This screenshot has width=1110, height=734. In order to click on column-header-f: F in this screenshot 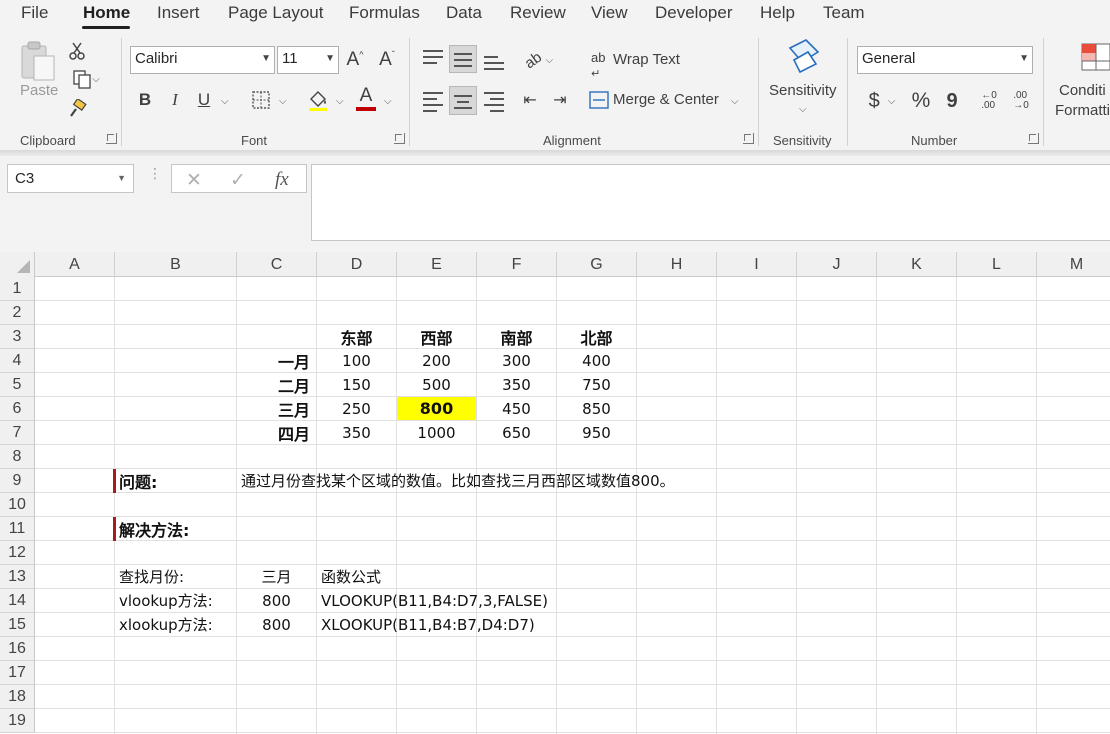, I will do `click(517, 264)`.